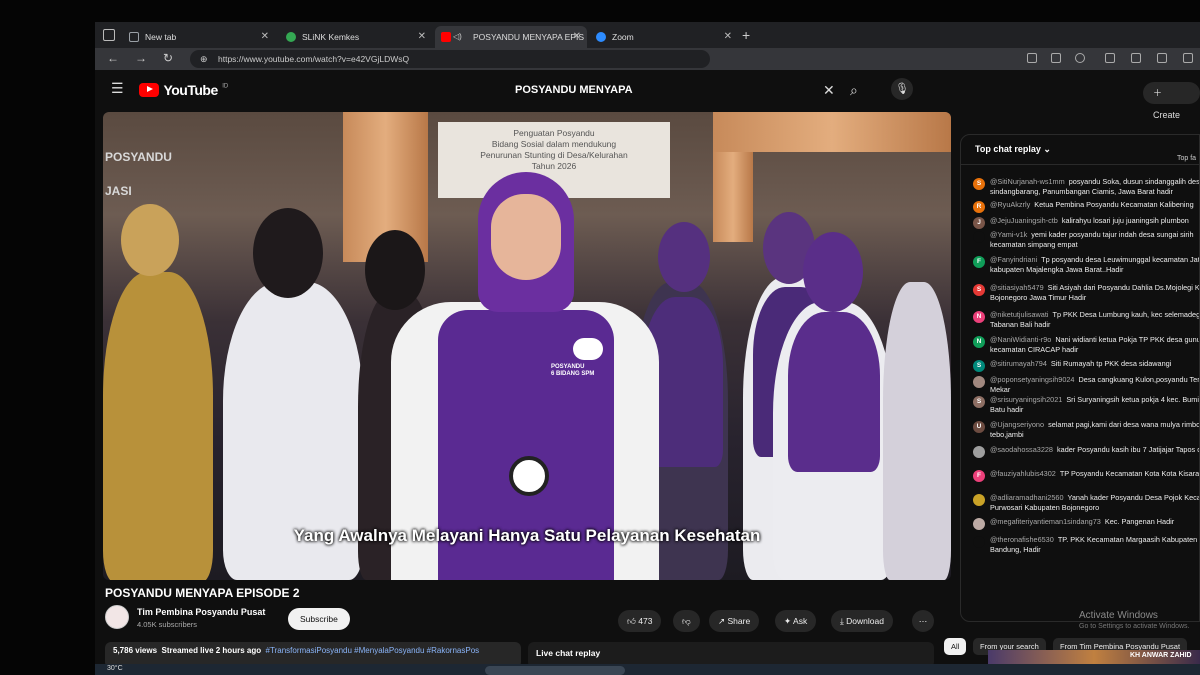 The image size is (1200, 675). What do you see at coordinates (149, 89) in the screenshot?
I see `youtube-play-icon` at bounding box center [149, 89].